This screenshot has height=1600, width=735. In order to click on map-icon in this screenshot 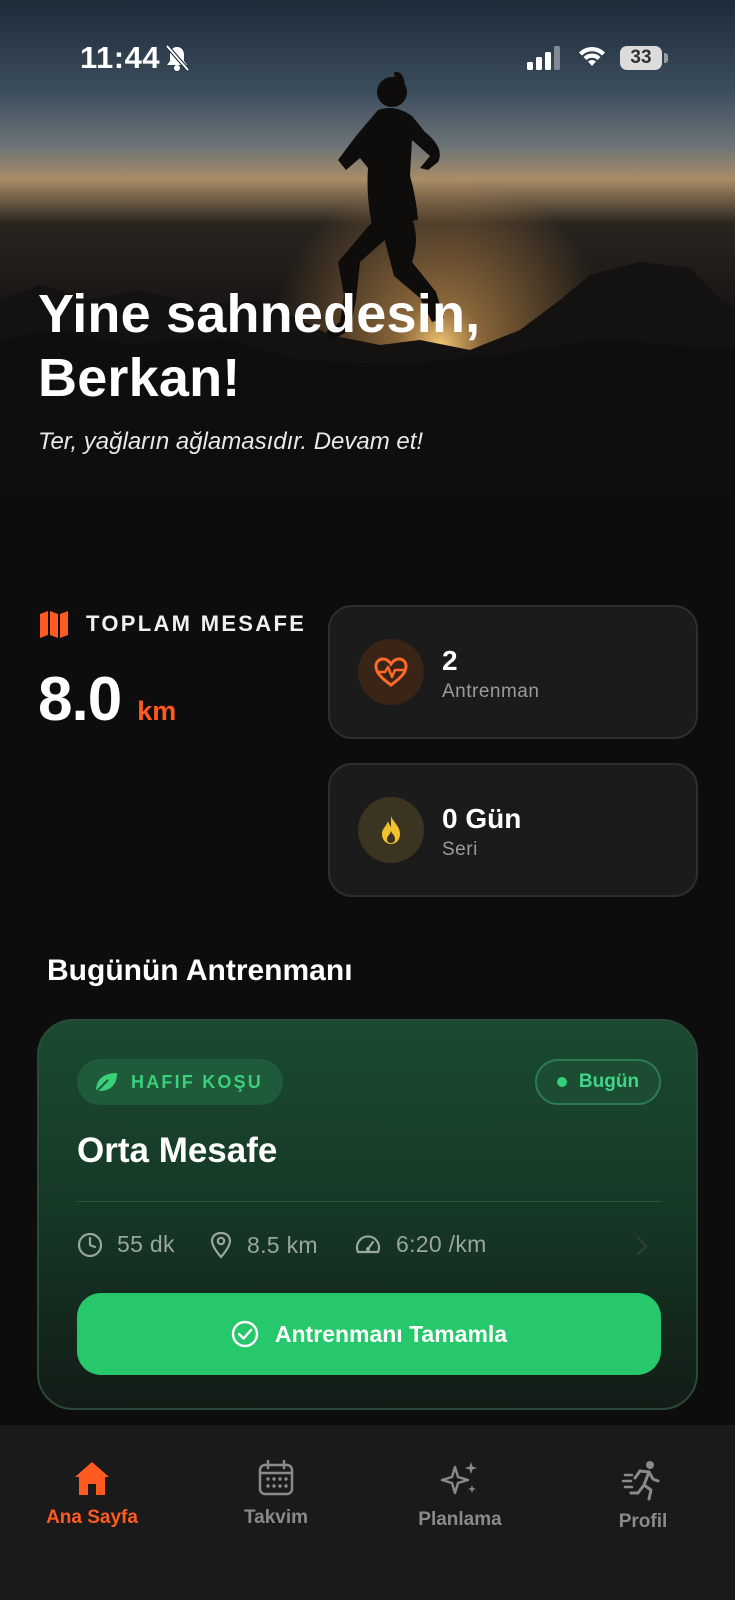, I will do `click(54, 624)`.